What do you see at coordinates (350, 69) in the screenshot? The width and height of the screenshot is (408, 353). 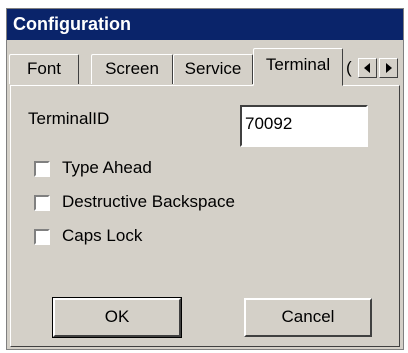 I see `tab-overflow: (` at bounding box center [350, 69].